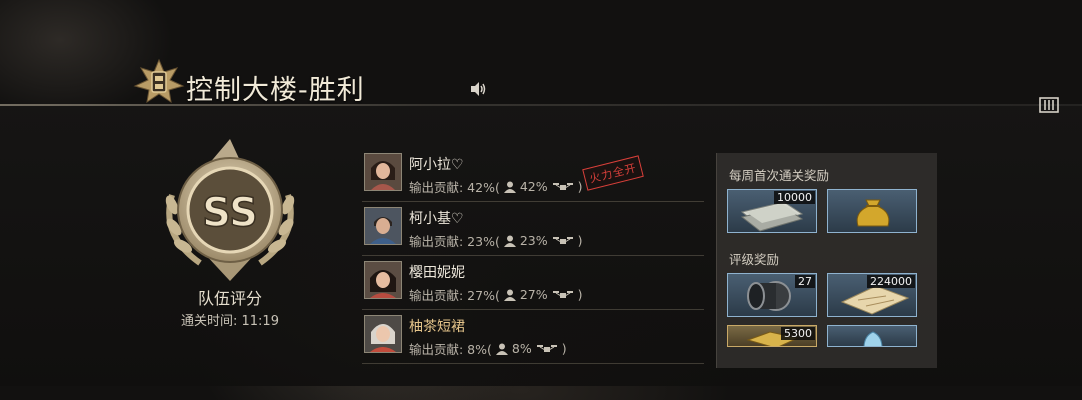  I want to click on weekly-reward-title: 每周首次通关奖励, so click(779, 175).